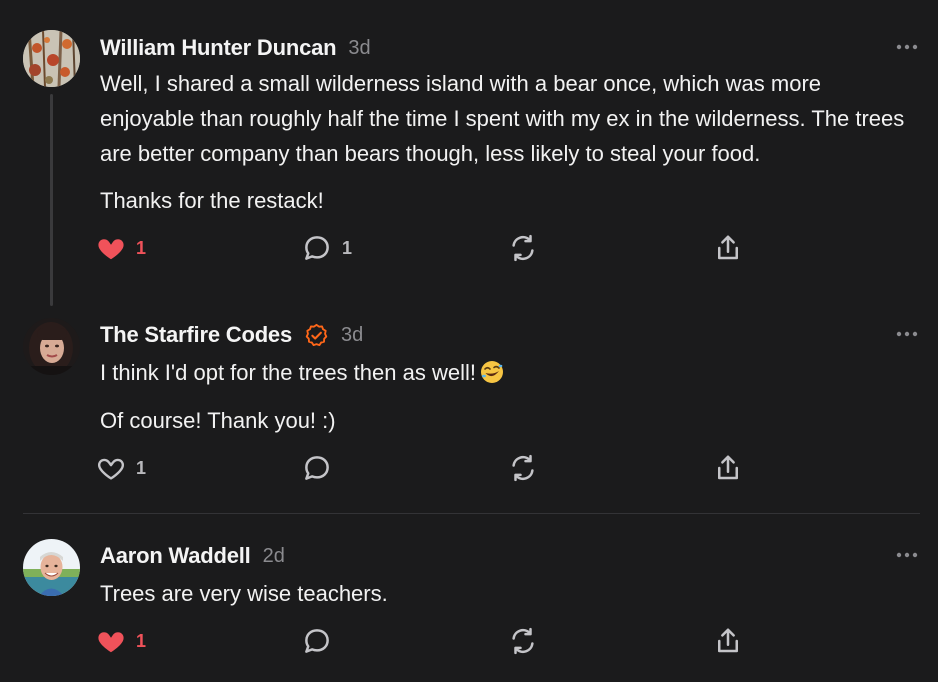 This screenshot has width=938, height=682. Describe the element at coordinates (491, 372) in the screenshot. I see `rolling-laughing-emoji-icon` at that location.